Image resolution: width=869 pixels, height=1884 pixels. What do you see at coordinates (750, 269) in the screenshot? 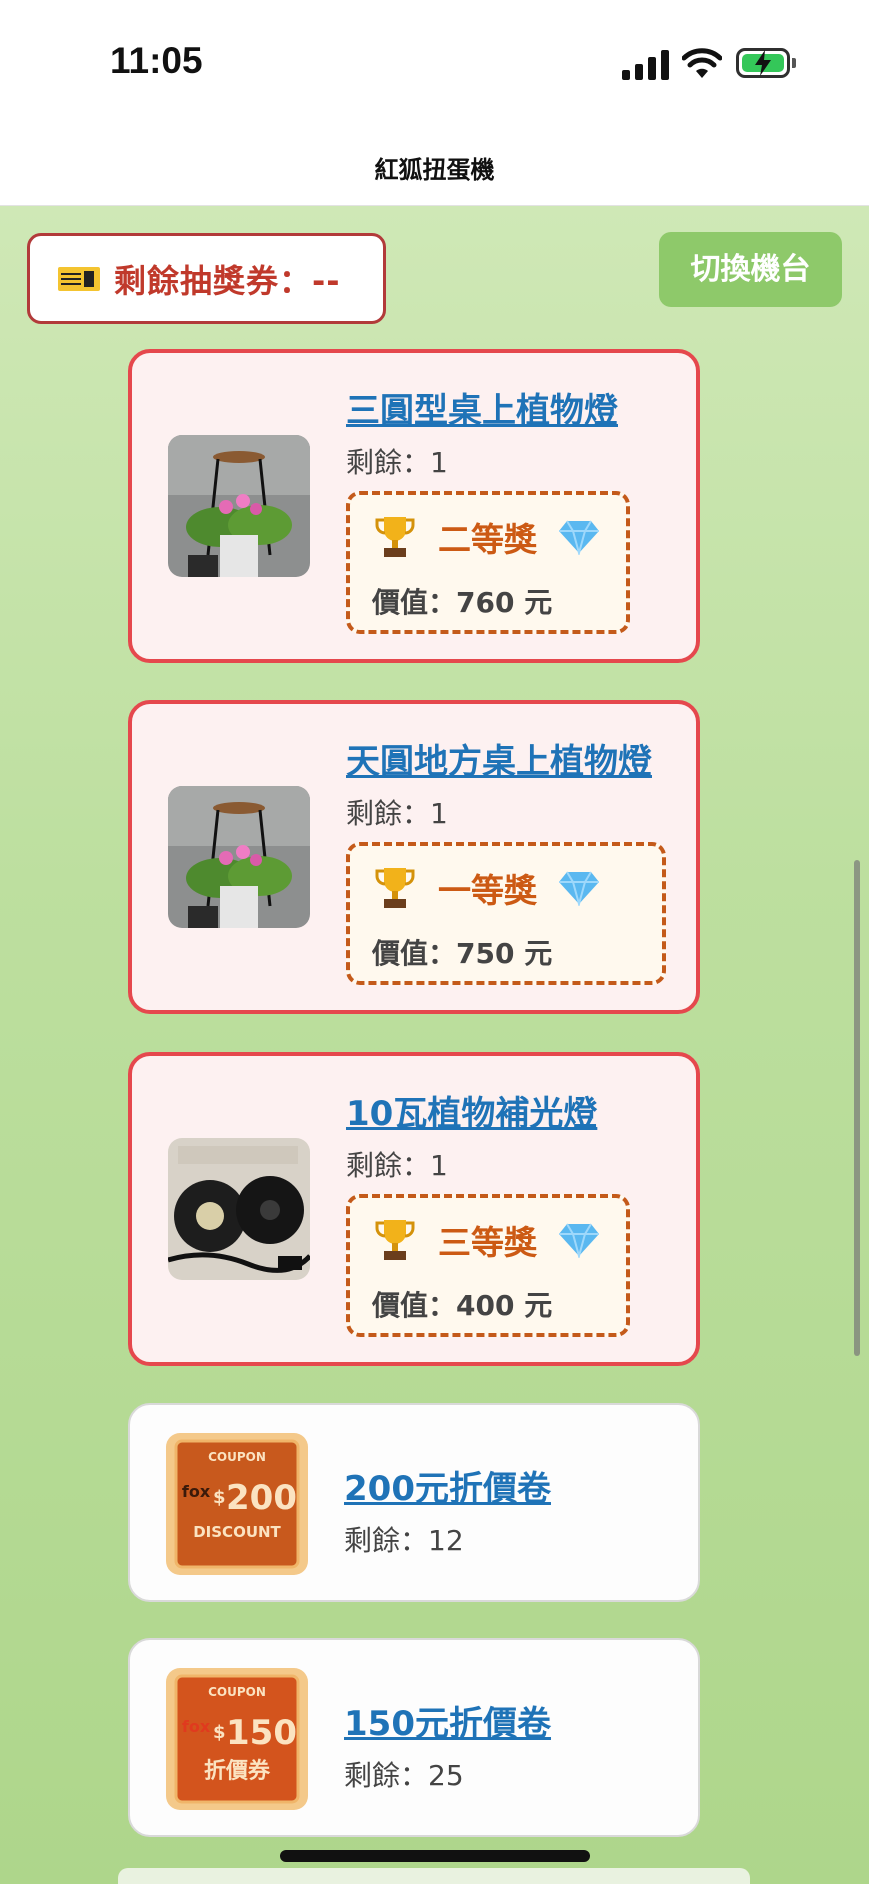
I see `switch-machine-button: 切換機台` at bounding box center [750, 269].